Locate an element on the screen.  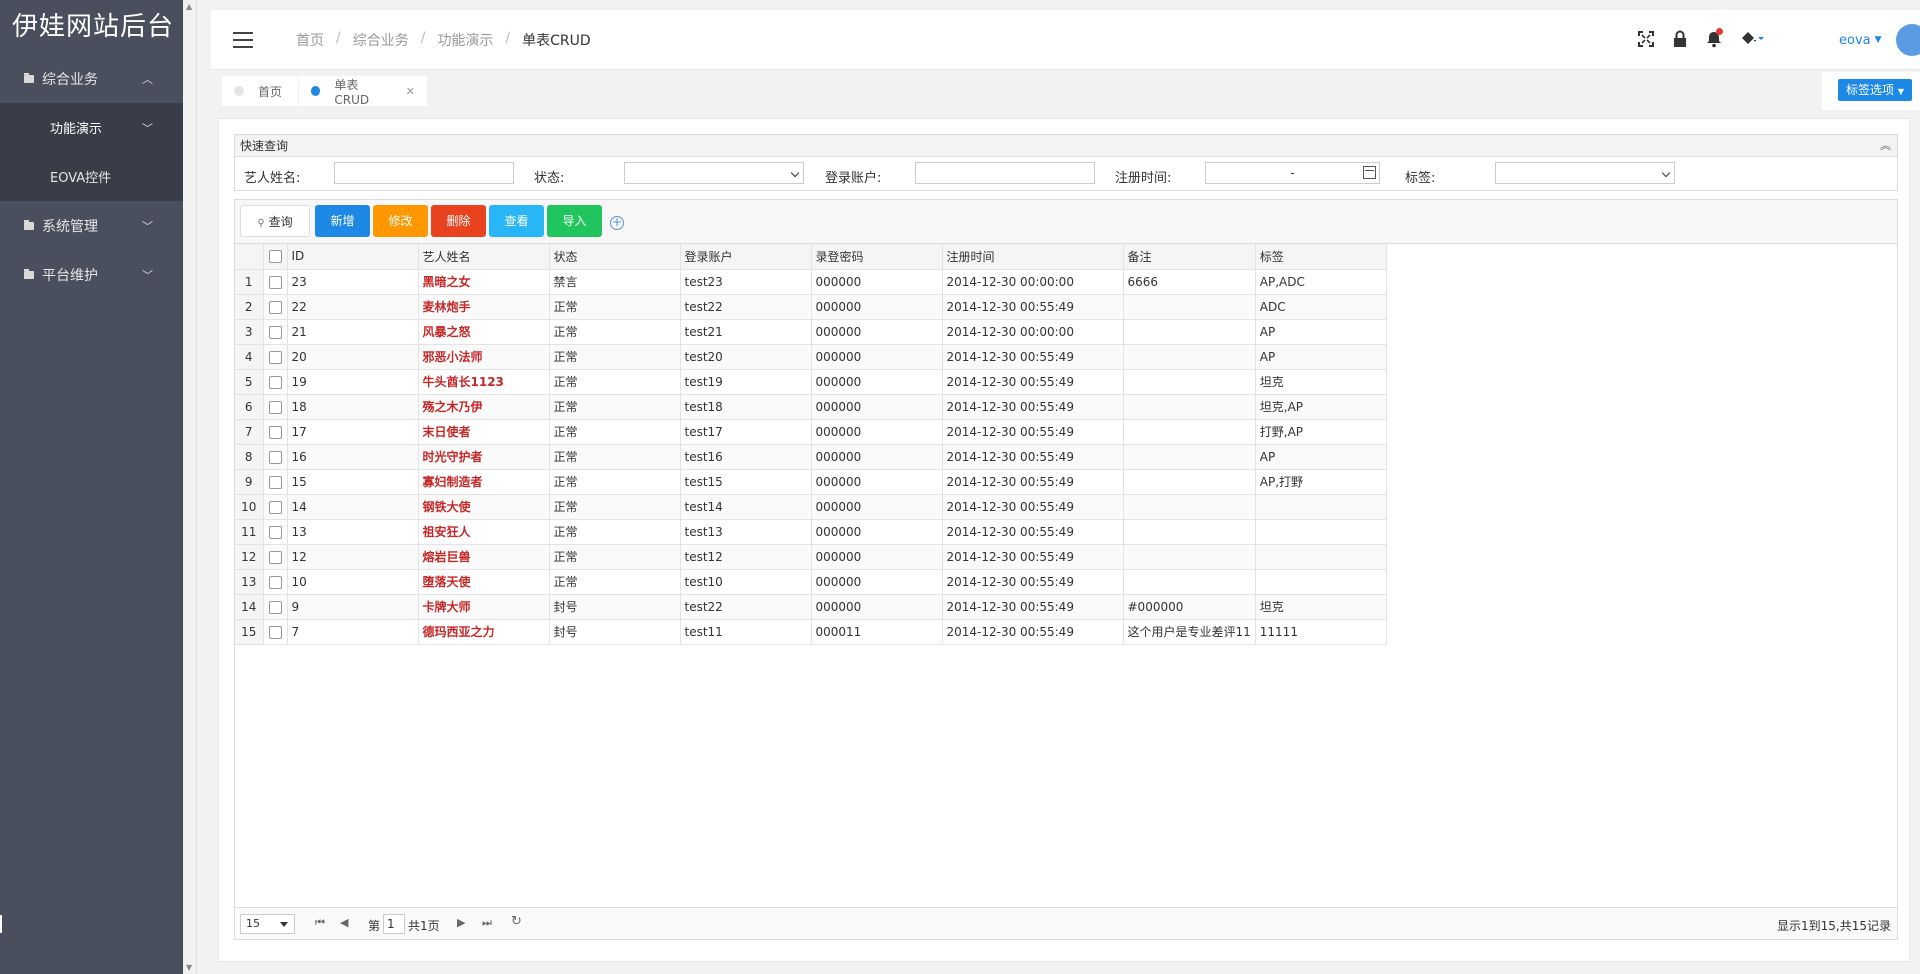
name-input is located at coordinates (424, 173).